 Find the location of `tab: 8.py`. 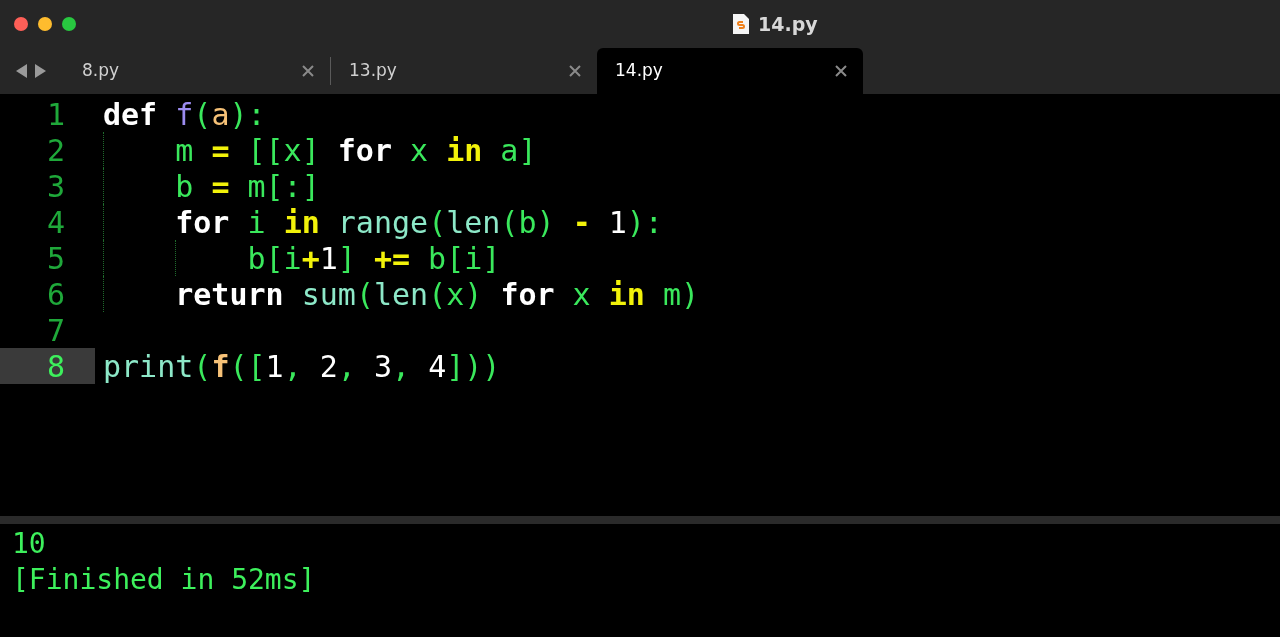

tab: 8.py is located at coordinates (197, 71).